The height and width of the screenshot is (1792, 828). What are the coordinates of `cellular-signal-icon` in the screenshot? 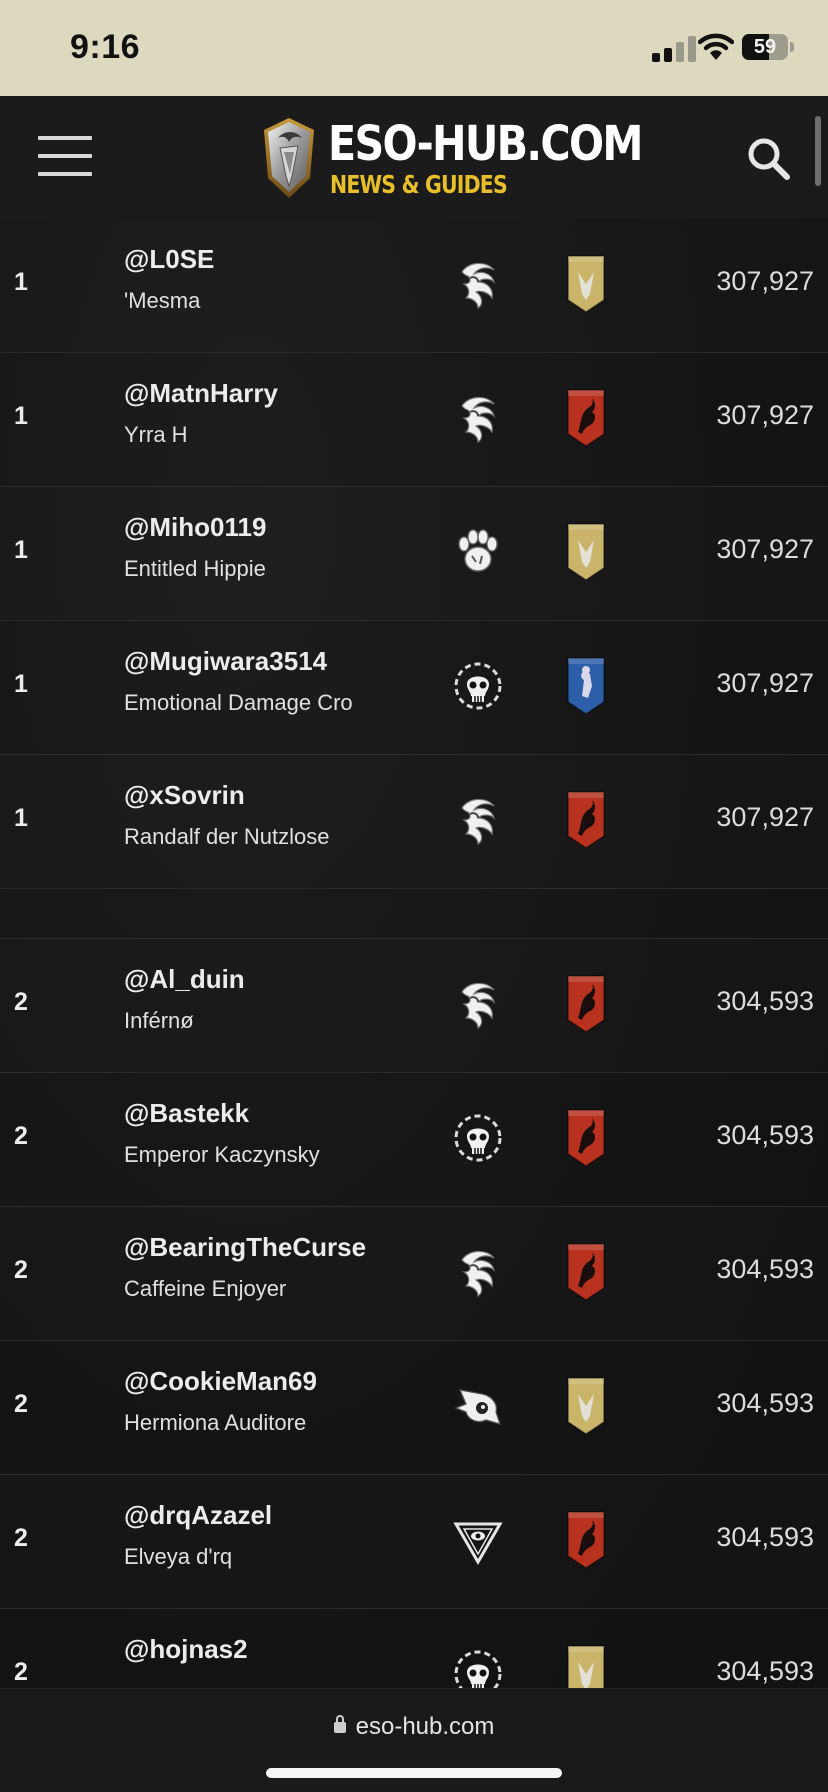 It's located at (678, 48).